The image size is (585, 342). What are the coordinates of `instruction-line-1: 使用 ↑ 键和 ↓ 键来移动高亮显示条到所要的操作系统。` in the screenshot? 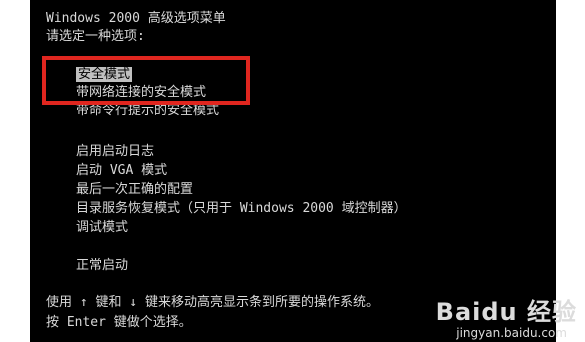 It's located at (212, 302).